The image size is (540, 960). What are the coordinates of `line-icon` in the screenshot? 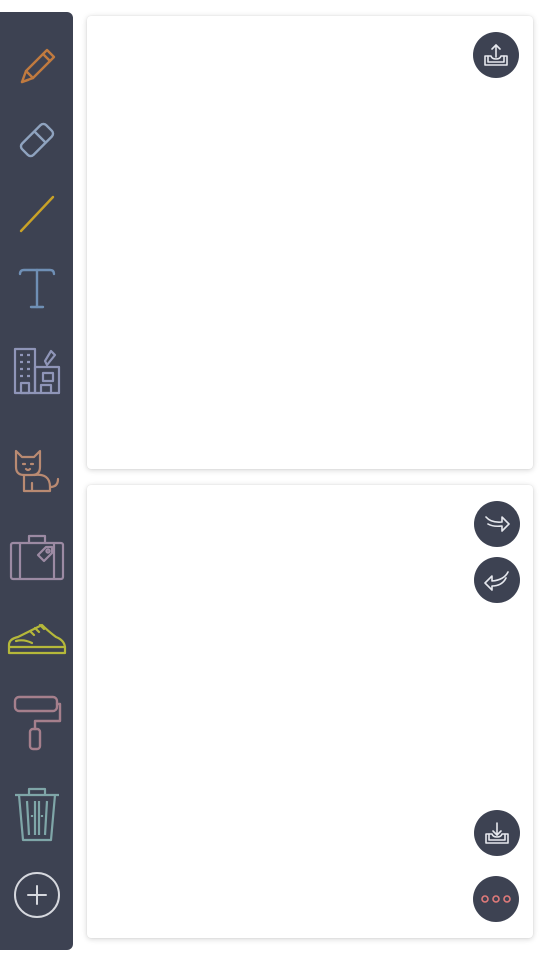 It's located at (36, 214).